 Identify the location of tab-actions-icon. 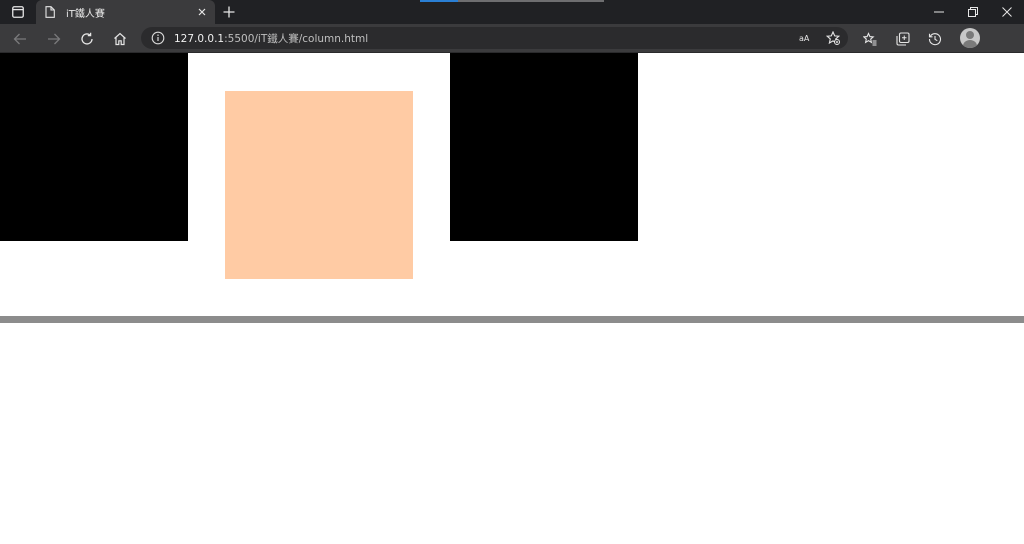
(18, 12).